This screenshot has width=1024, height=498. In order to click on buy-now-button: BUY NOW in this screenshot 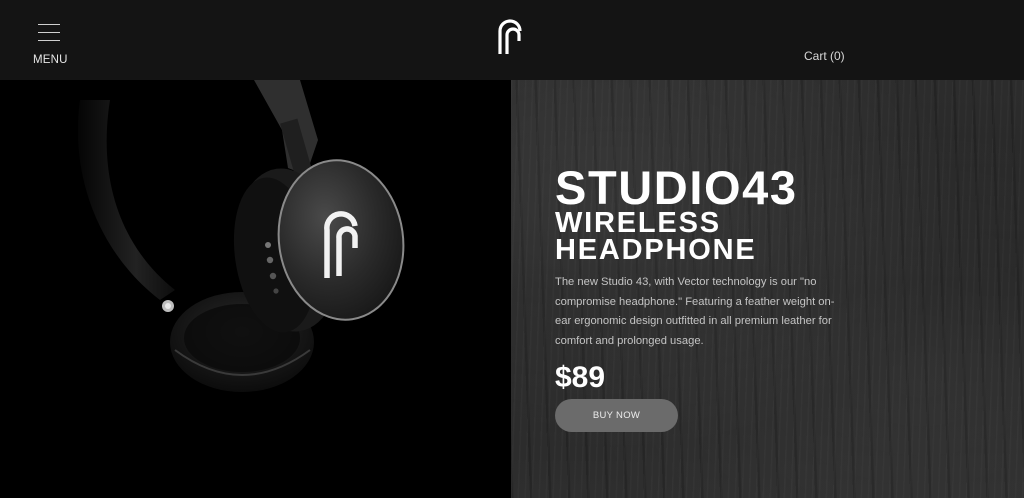, I will do `click(616, 415)`.